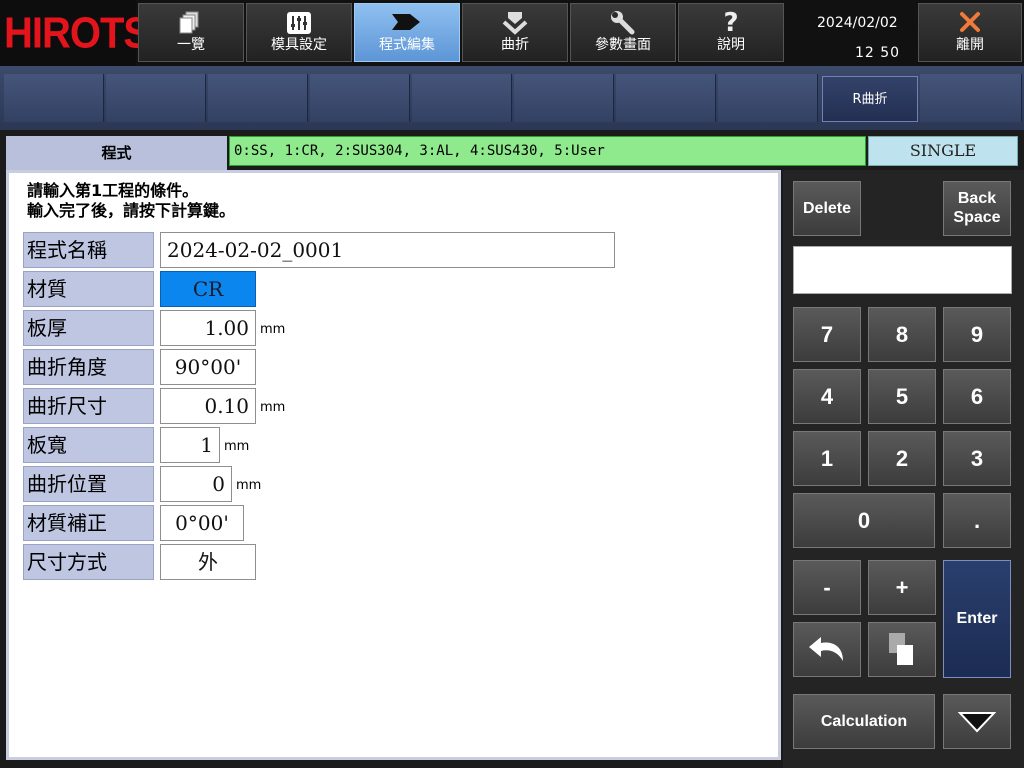 The width and height of the screenshot is (1024, 768). What do you see at coordinates (827, 396) in the screenshot?
I see `key-4: 4` at bounding box center [827, 396].